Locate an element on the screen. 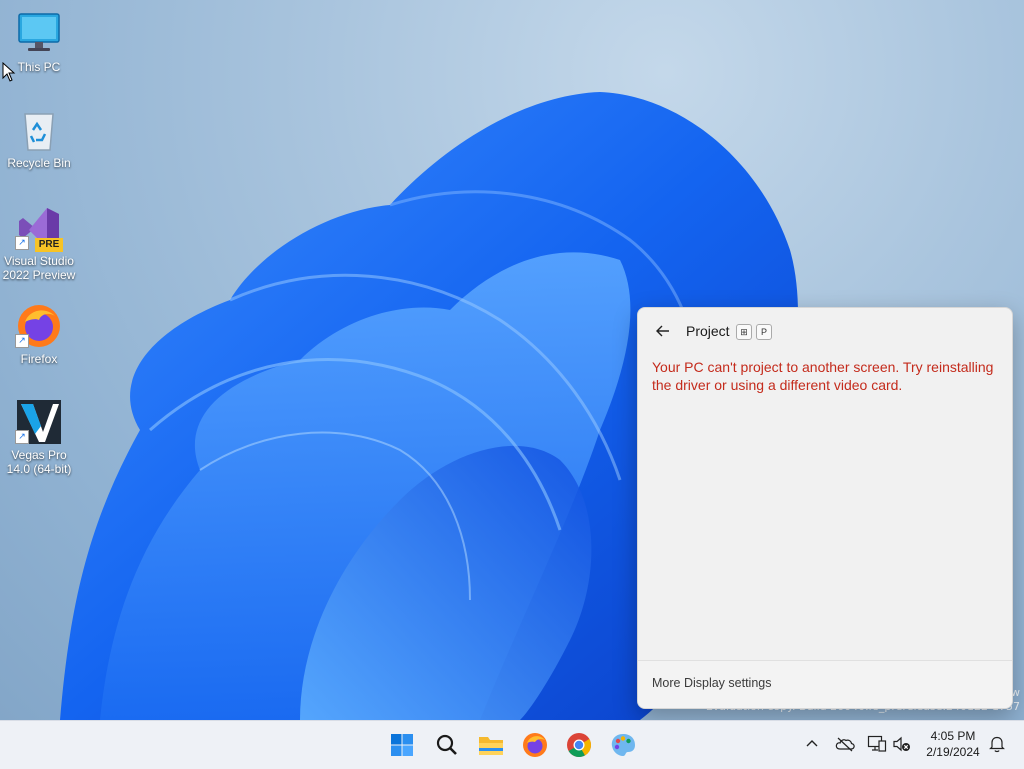  chrome-icon is located at coordinates (579, 745).